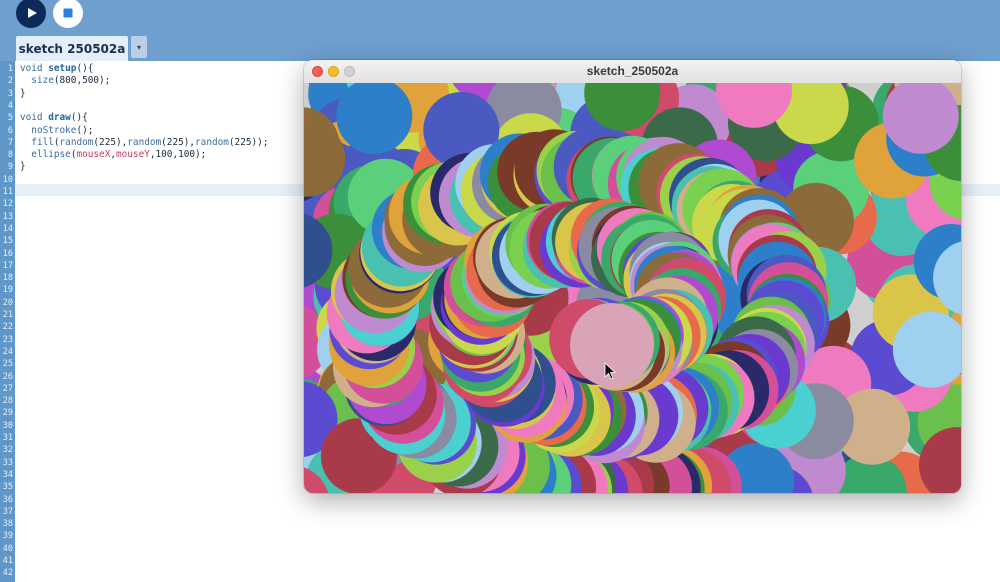 The height and width of the screenshot is (582, 1000). Describe the element at coordinates (85, 130) in the screenshot. I see `code-token: ();` at that location.